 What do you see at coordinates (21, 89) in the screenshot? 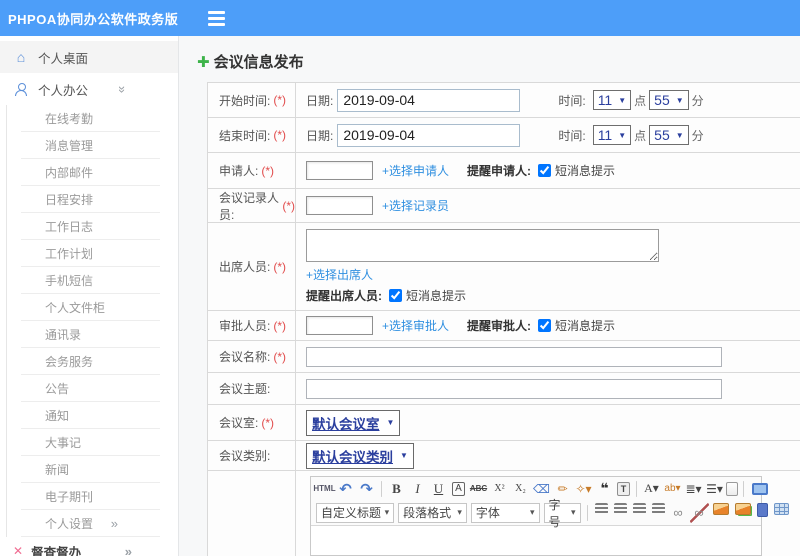
I see `user-icon` at bounding box center [21, 89].